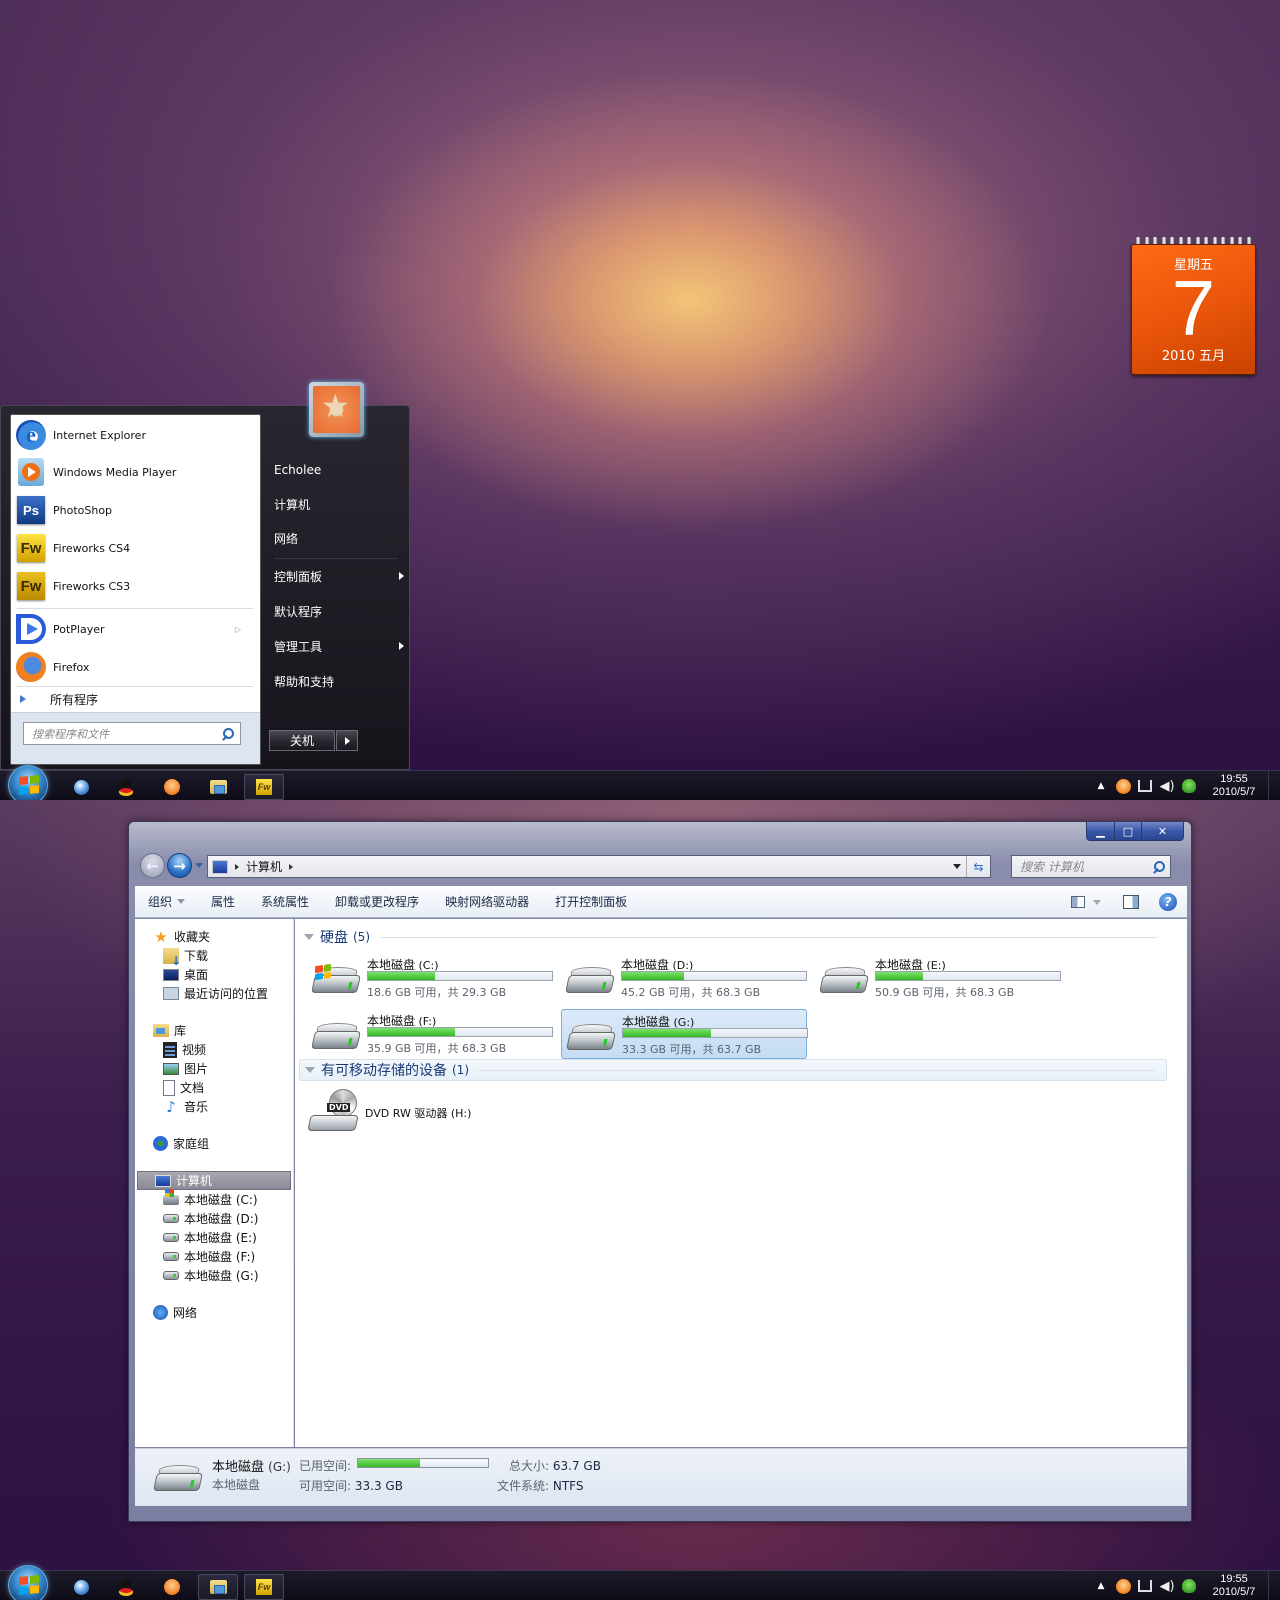  What do you see at coordinates (978, 866) in the screenshot?
I see `refresh-button: ⇆` at bounding box center [978, 866].